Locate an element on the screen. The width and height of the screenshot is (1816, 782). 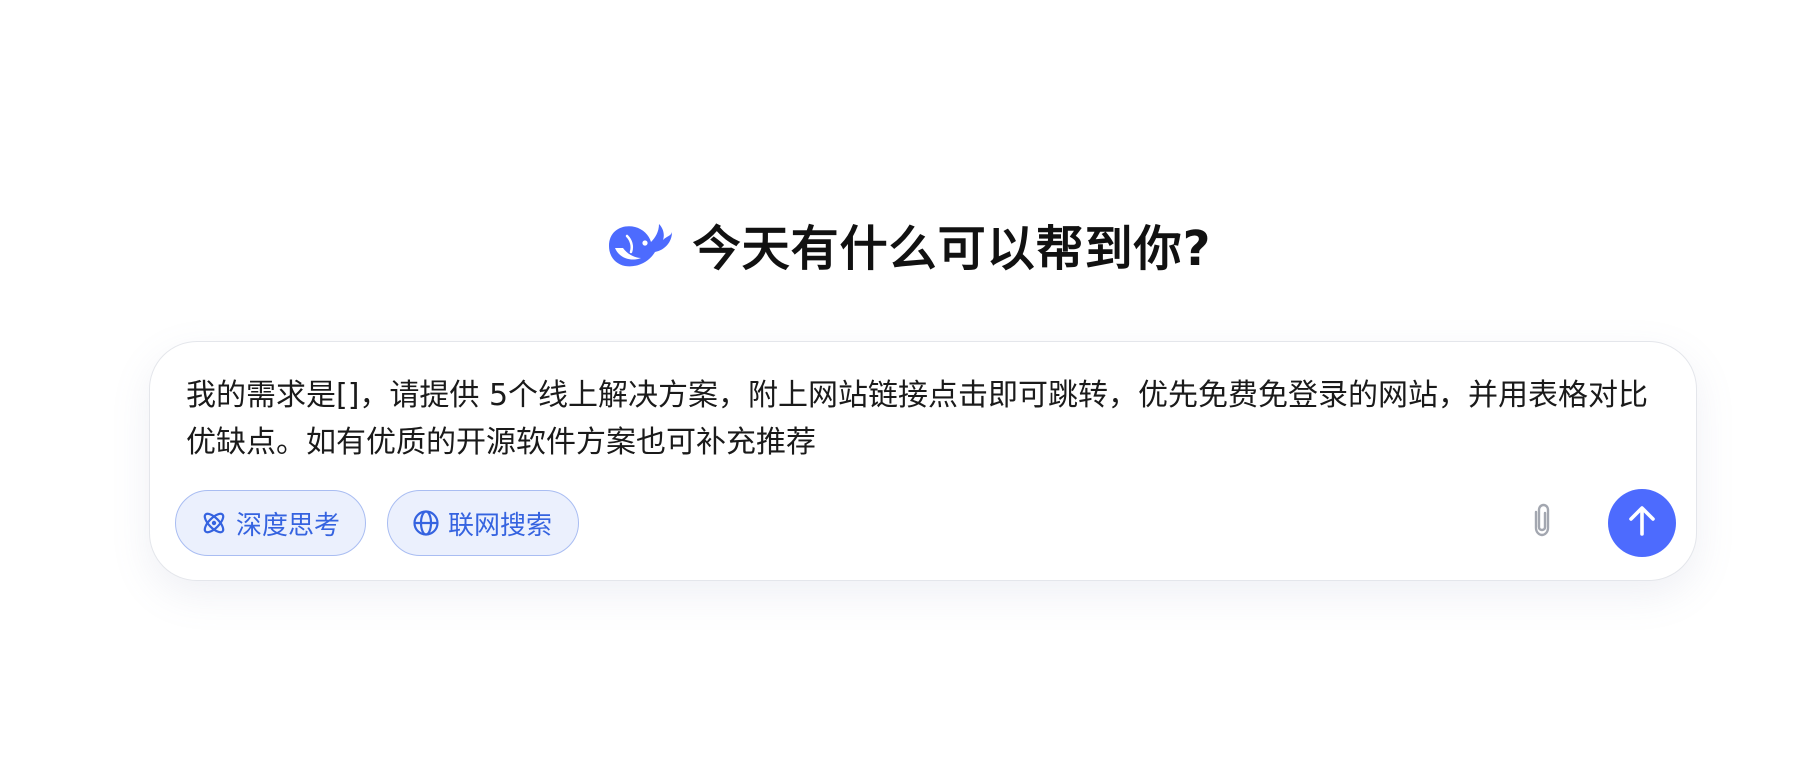
greeting-header: 今天有什么可以帮到你? is located at coordinates (908, 245).